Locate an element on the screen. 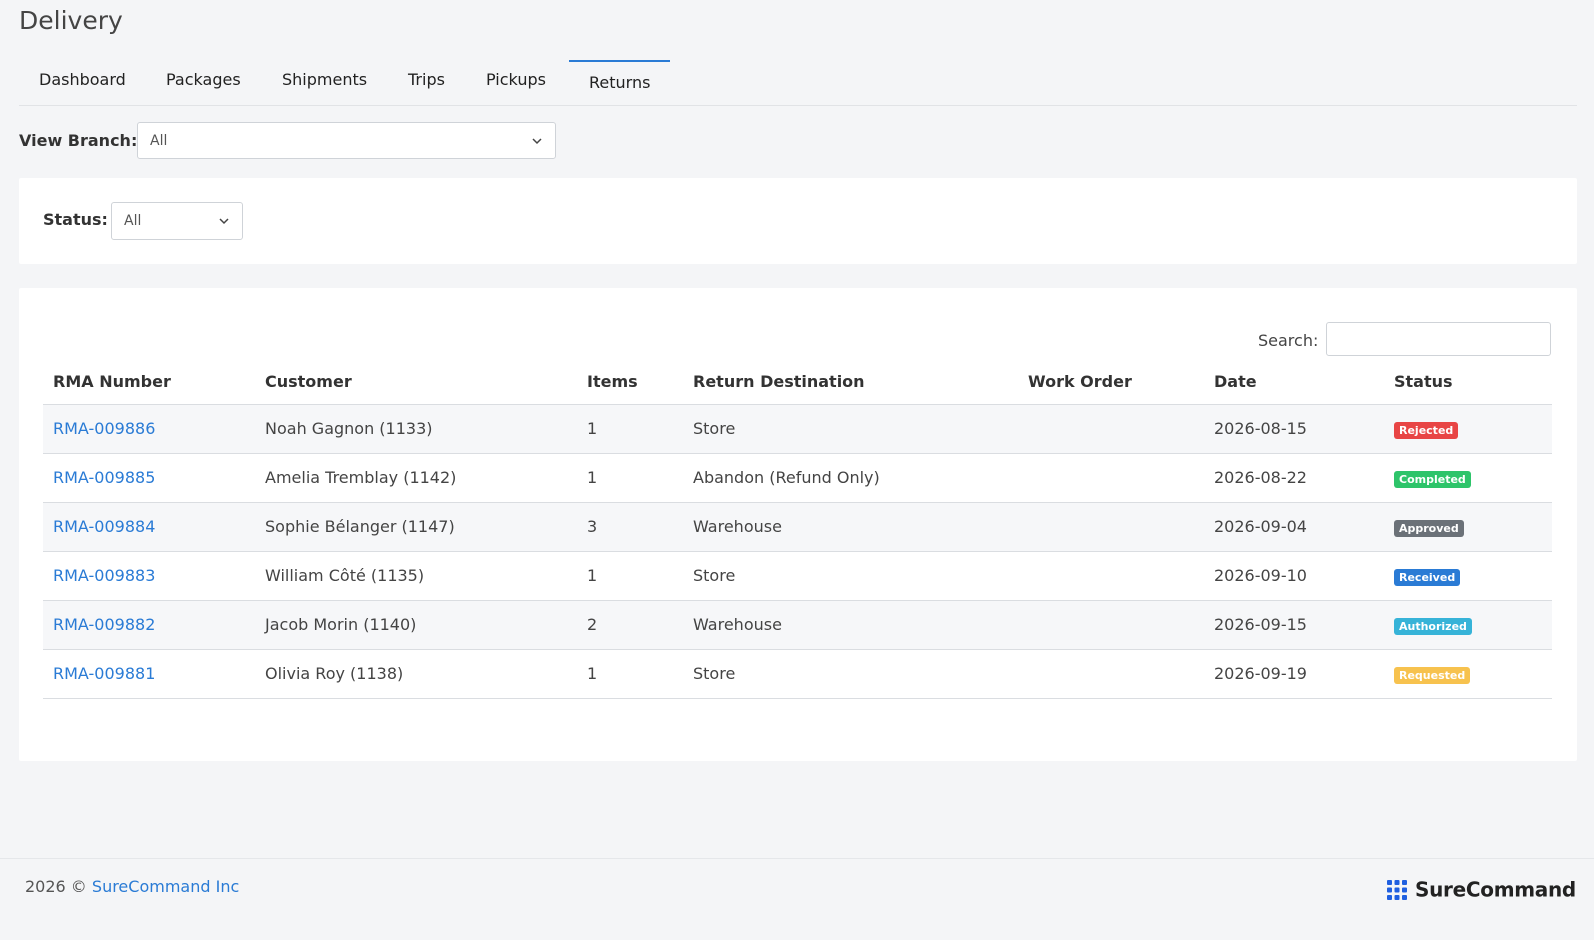 This screenshot has width=1594, height=940. tab-shipments: Shipments is located at coordinates (324, 82).